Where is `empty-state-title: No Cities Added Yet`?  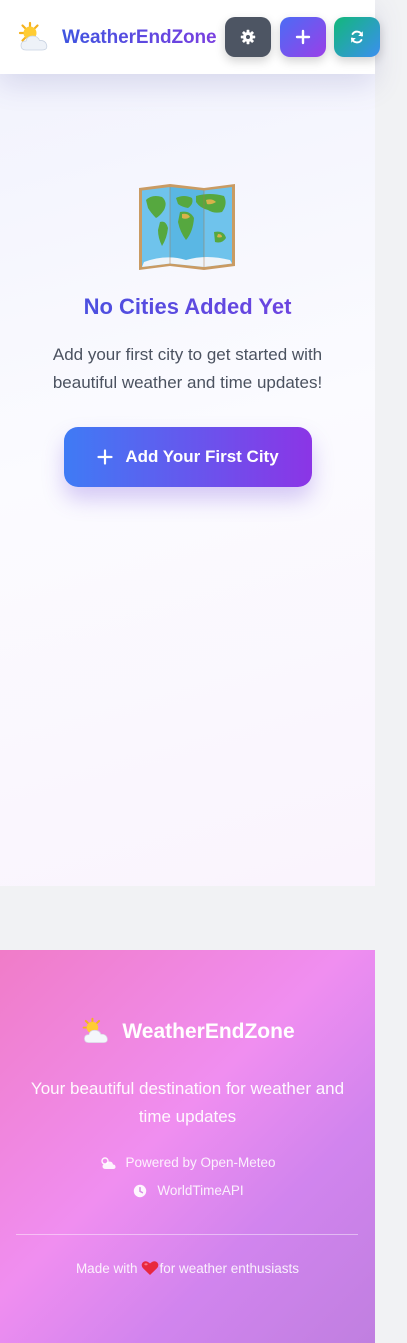 empty-state-title: No Cities Added Yet is located at coordinates (187, 307).